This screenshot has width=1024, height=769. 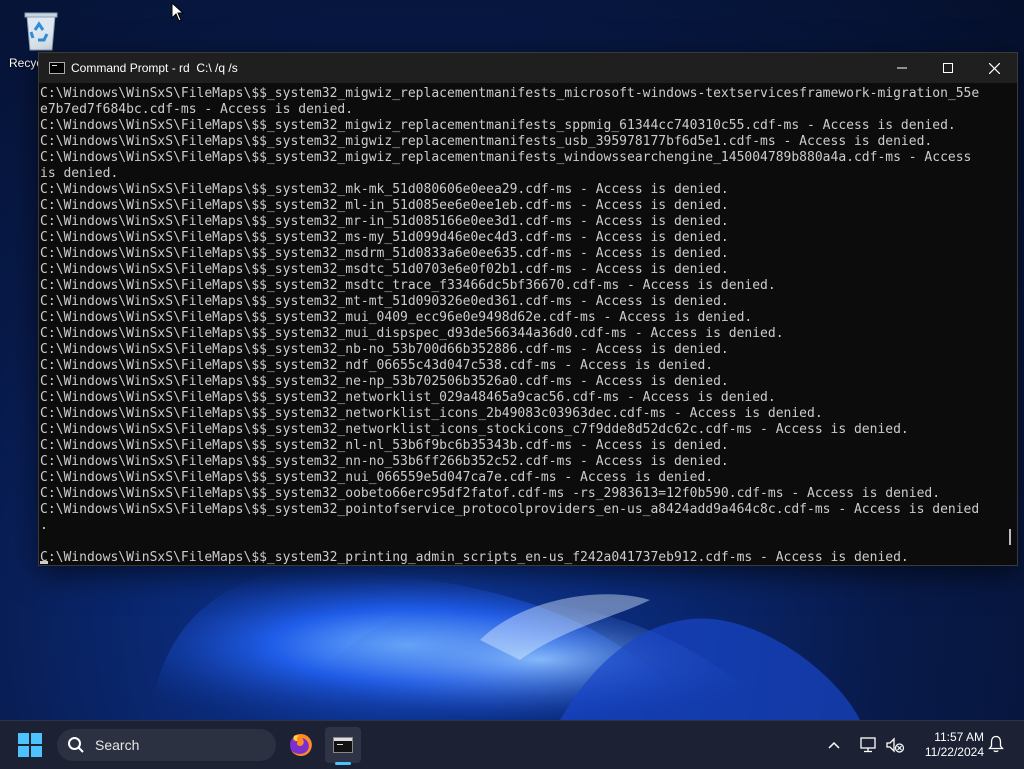 I want to click on firefox-icon, so click(x=301, y=745).